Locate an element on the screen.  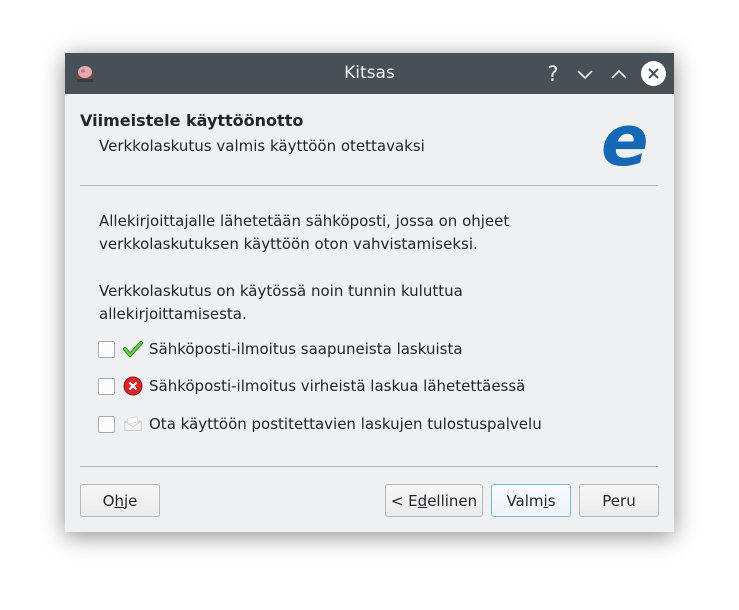
incoming-notify-checkbox is located at coordinates (106, 349).